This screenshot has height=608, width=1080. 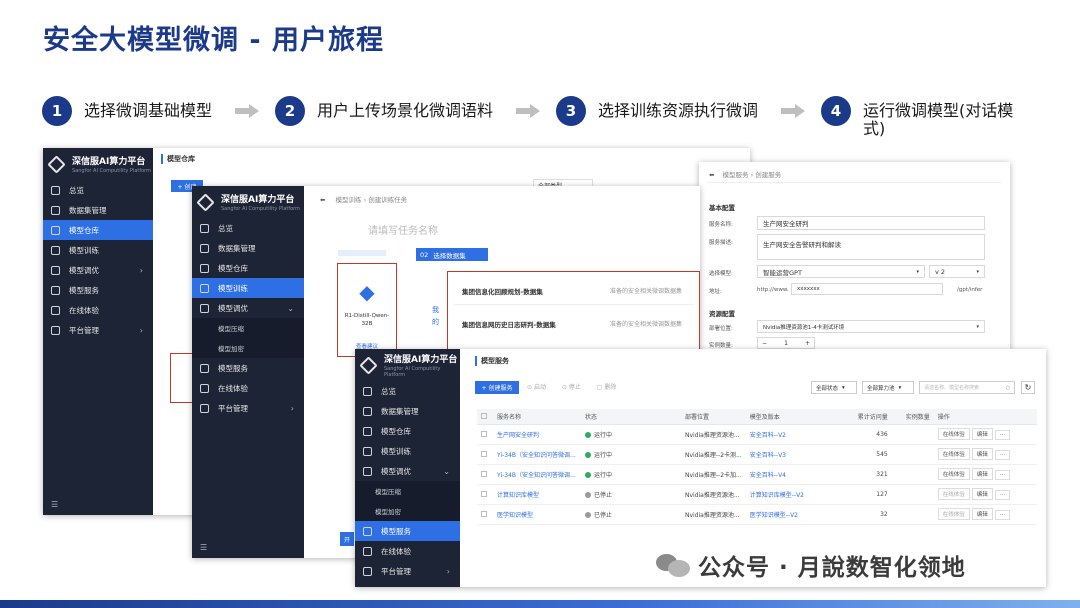 What do you see at coordinates (571, 387) in the screenshot?
I see `stop-button: ⊙ 停止` at bounding box center [571, 387].